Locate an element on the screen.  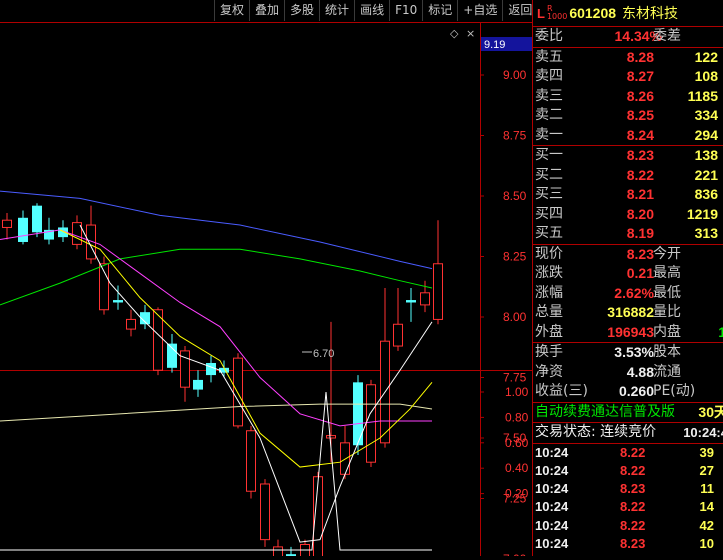
buy-volume: 221 is located at coordinates (706, 174).